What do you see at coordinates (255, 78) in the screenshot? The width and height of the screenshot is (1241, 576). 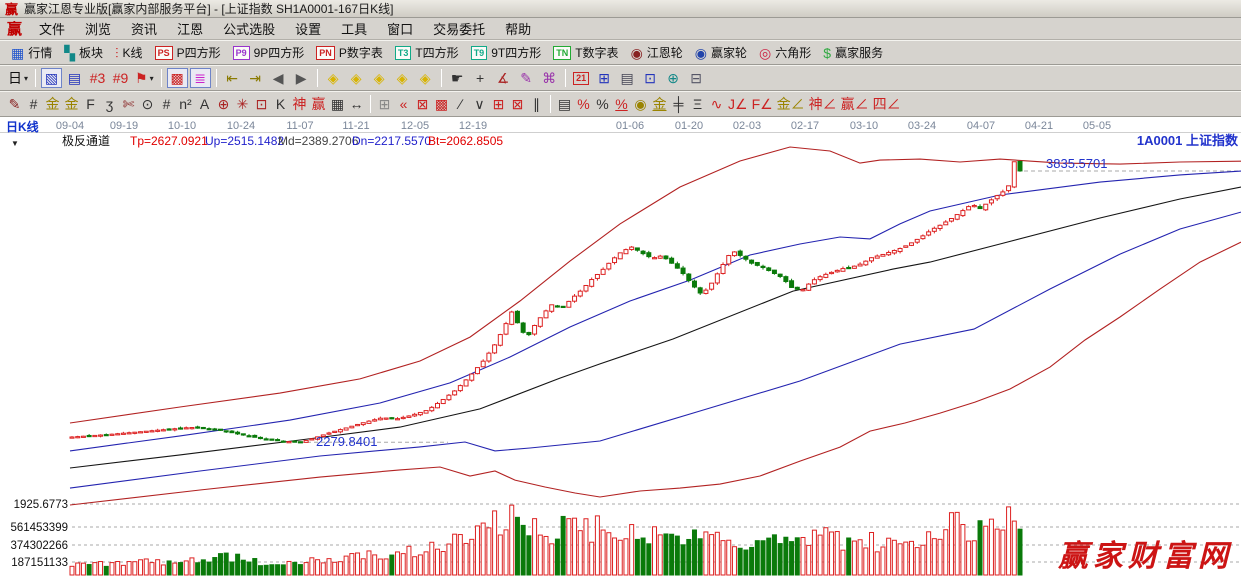 I see `view-last-page-icon: ⇥` at bounding box center [255, 78].